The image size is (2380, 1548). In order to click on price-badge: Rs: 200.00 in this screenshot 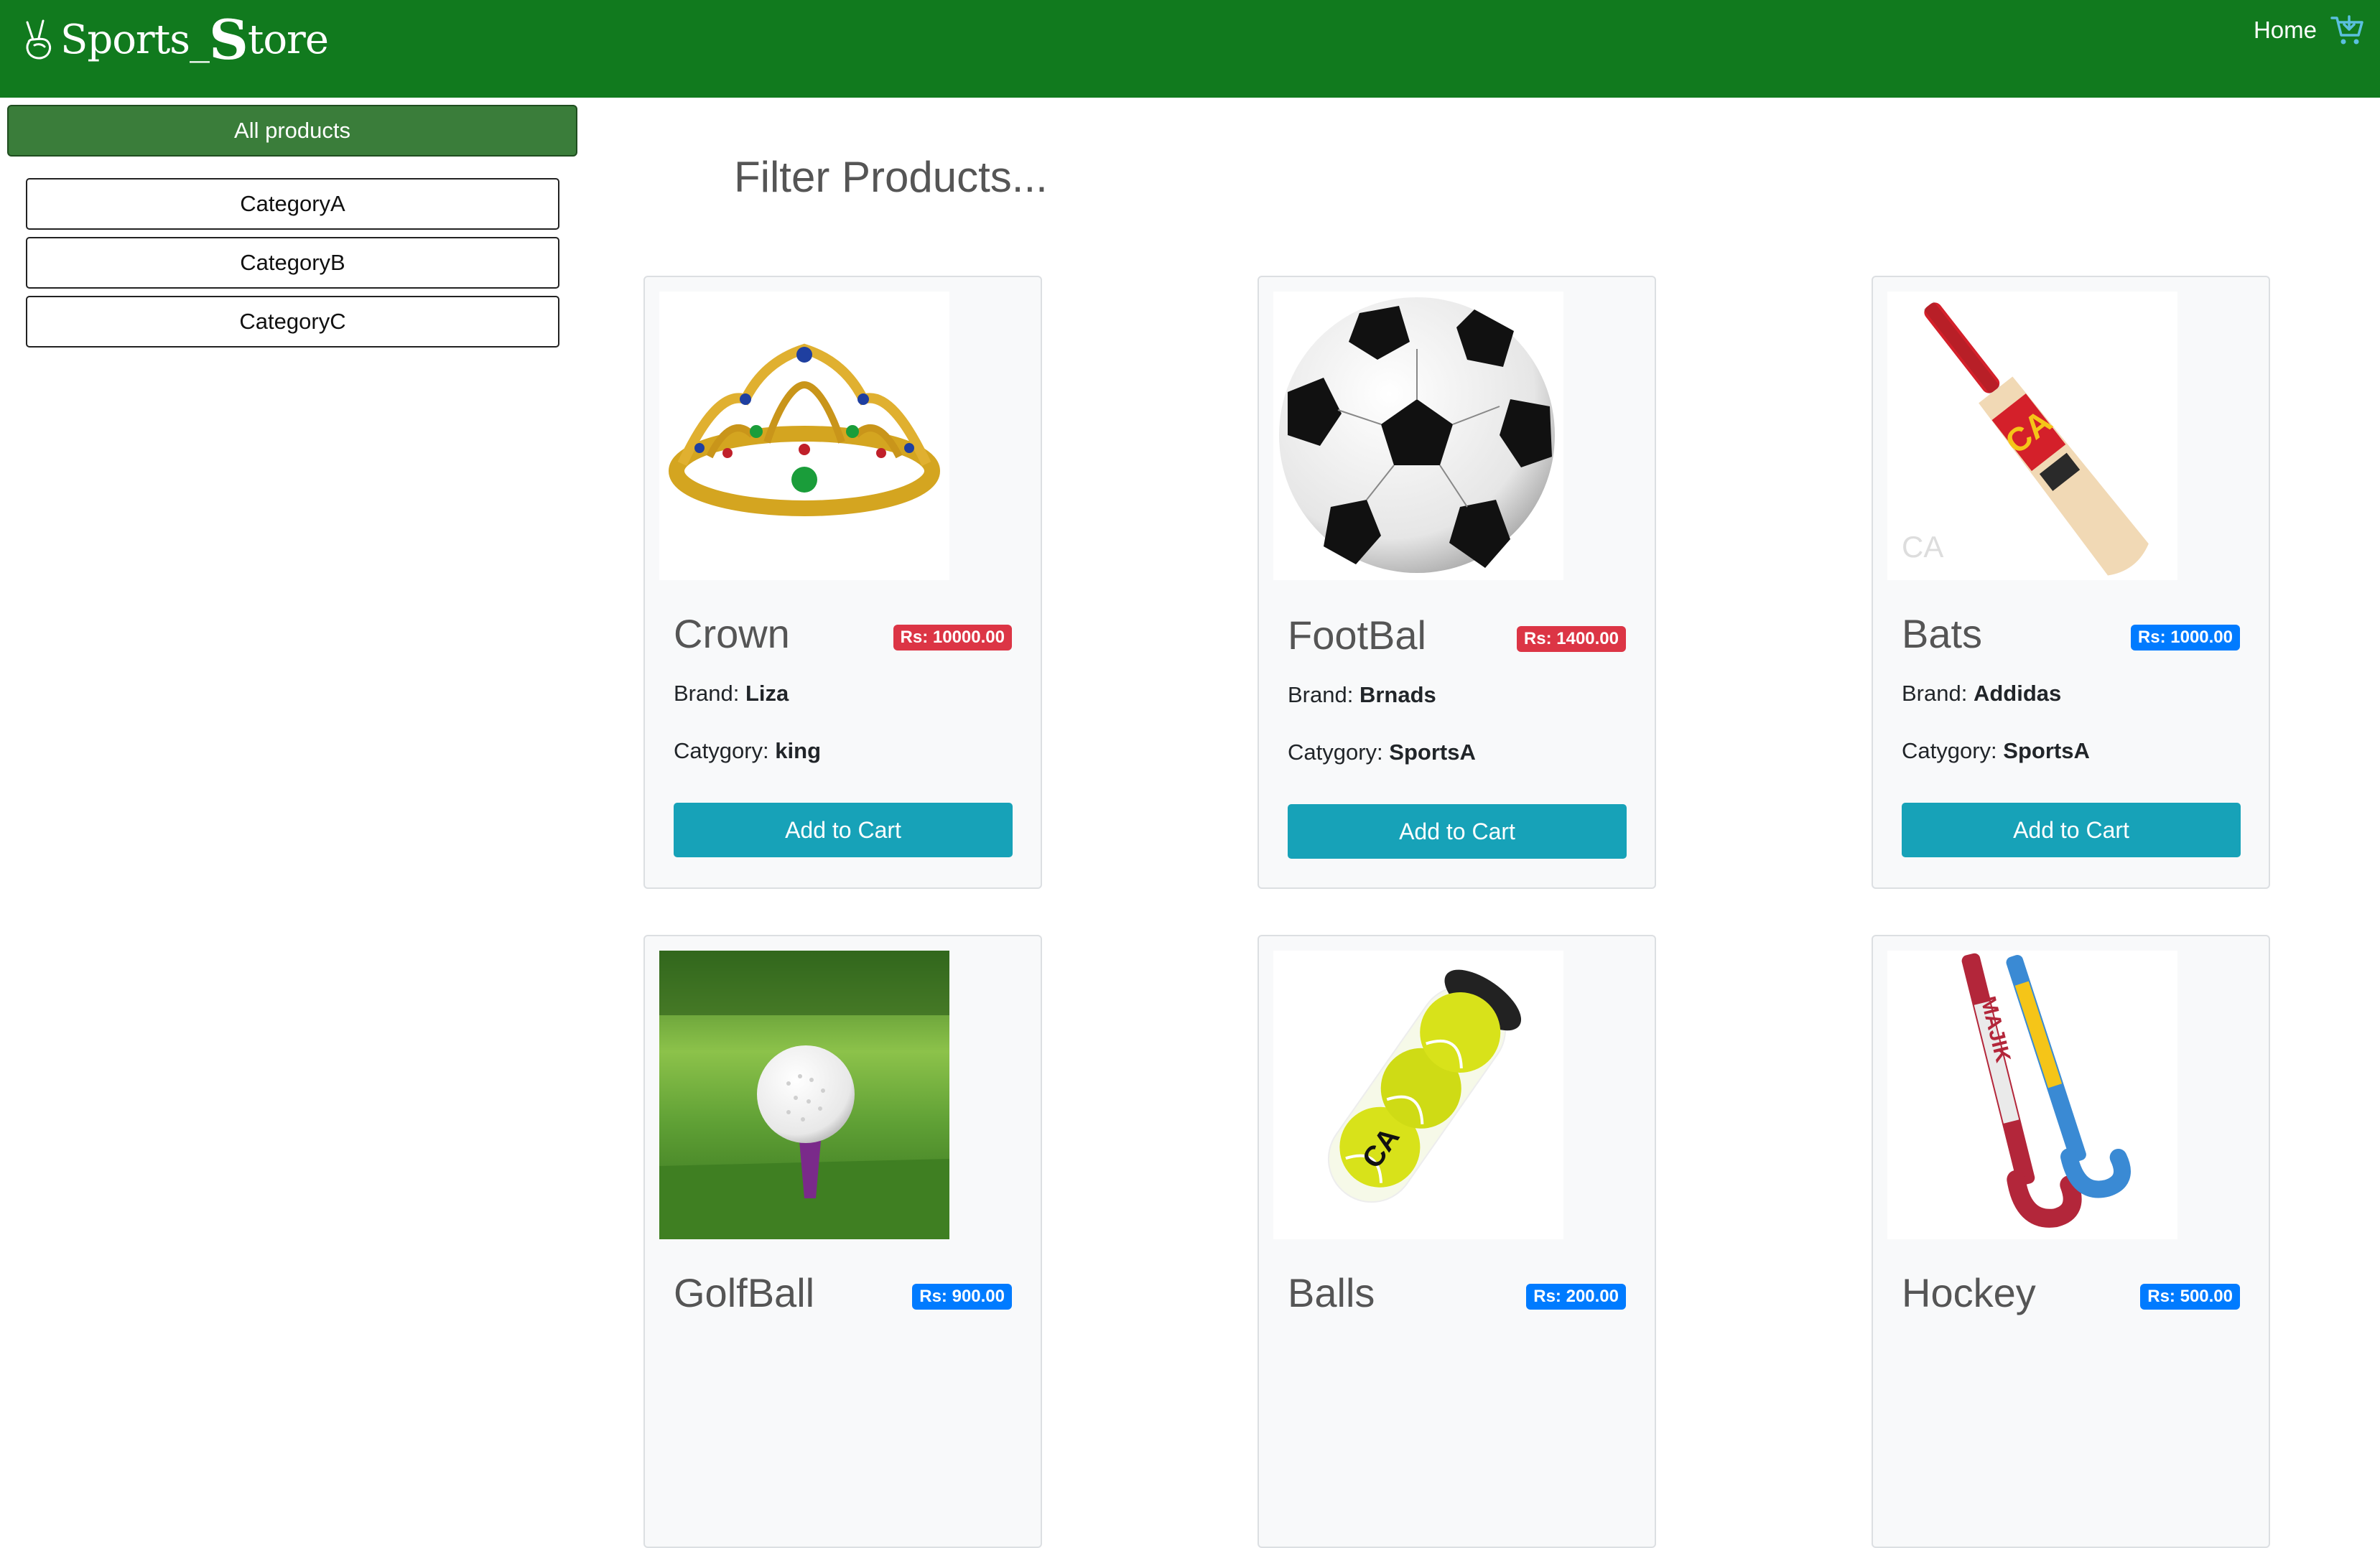, I will do `click(1576, 1297)`.